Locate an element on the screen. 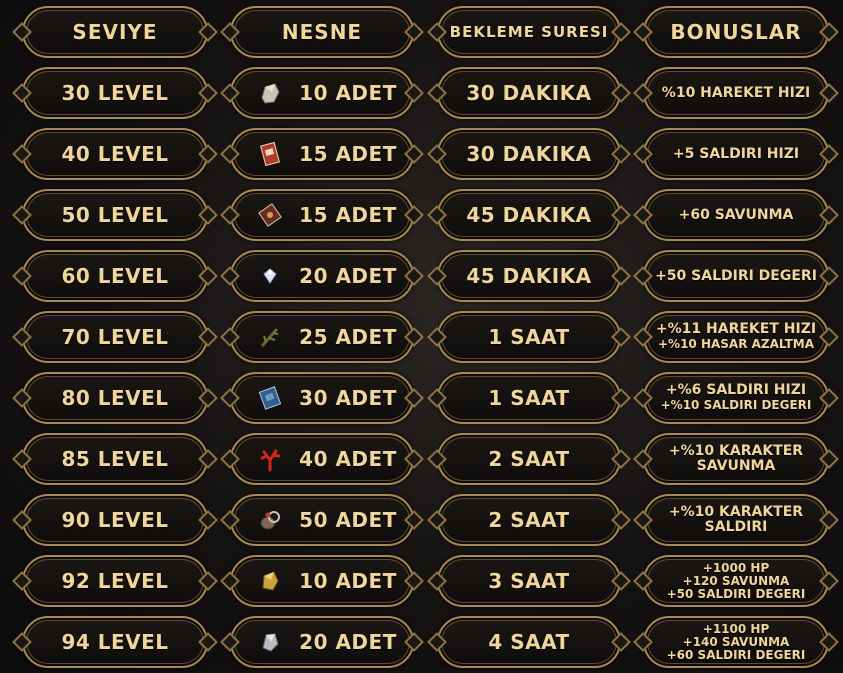 The image size is (843, 673). header-item: NESNE is located at coordinates (322, 32).